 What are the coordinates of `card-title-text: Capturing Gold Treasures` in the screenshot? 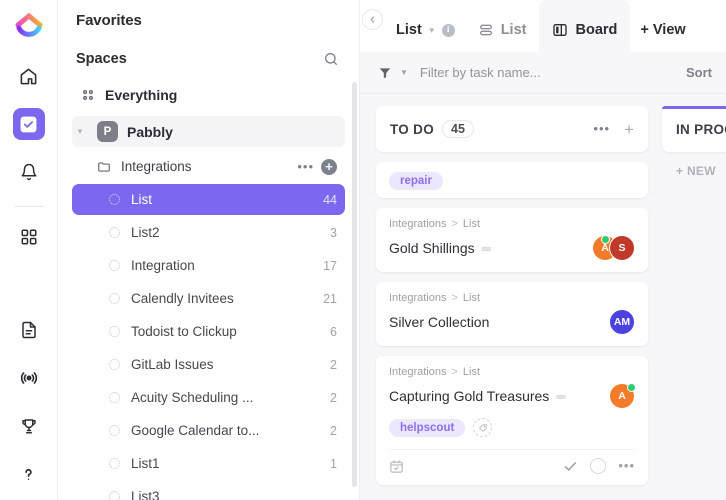 It's located at (469, 396).